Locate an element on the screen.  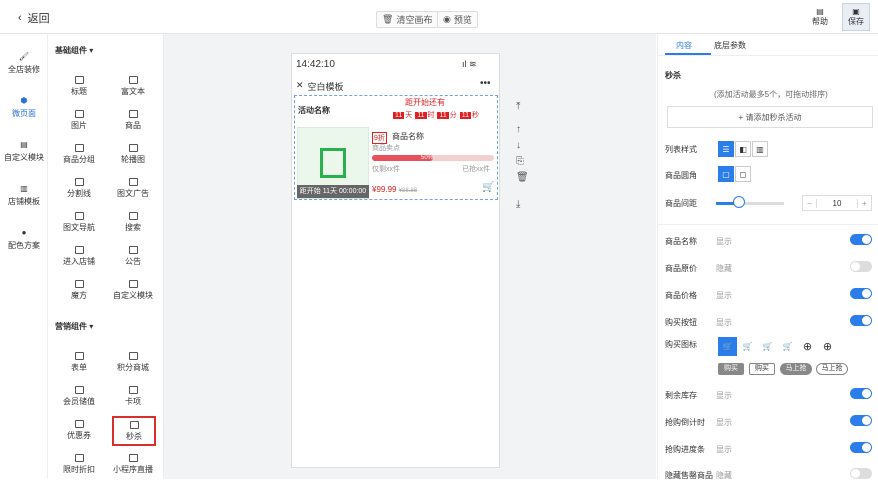
seckill-icon is located at coordinates (134, 425).